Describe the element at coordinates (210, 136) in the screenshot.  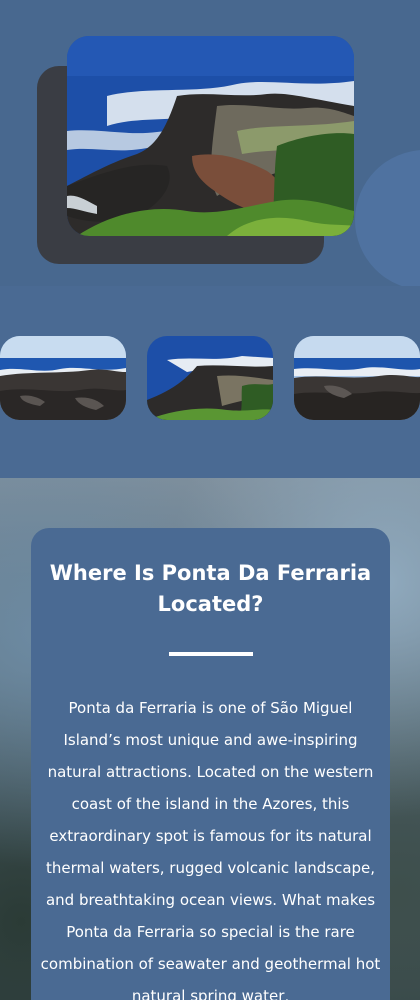
I see `main-coast-photo` at that location.